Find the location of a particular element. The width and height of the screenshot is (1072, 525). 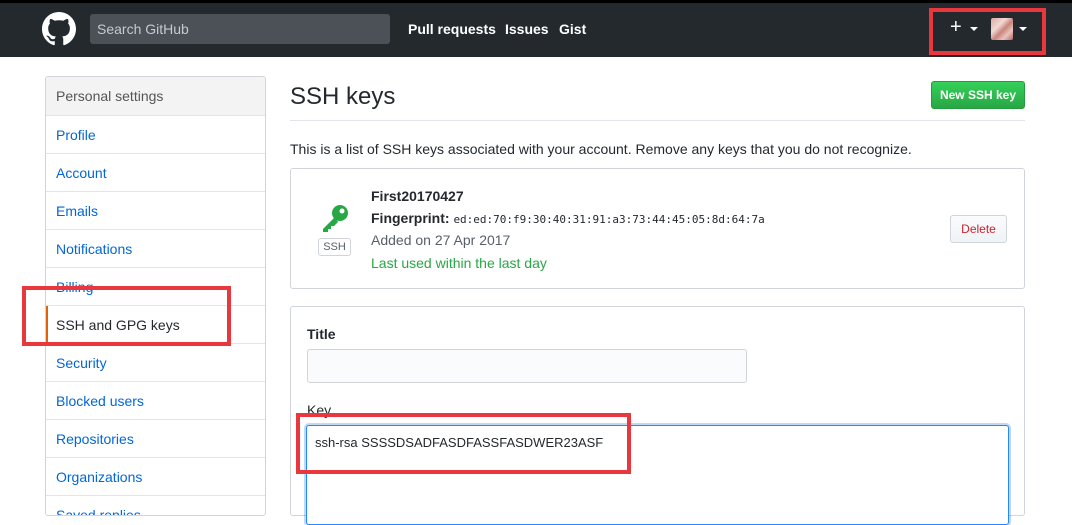

annotation-box-key-value is located at coordinates (463, 443).